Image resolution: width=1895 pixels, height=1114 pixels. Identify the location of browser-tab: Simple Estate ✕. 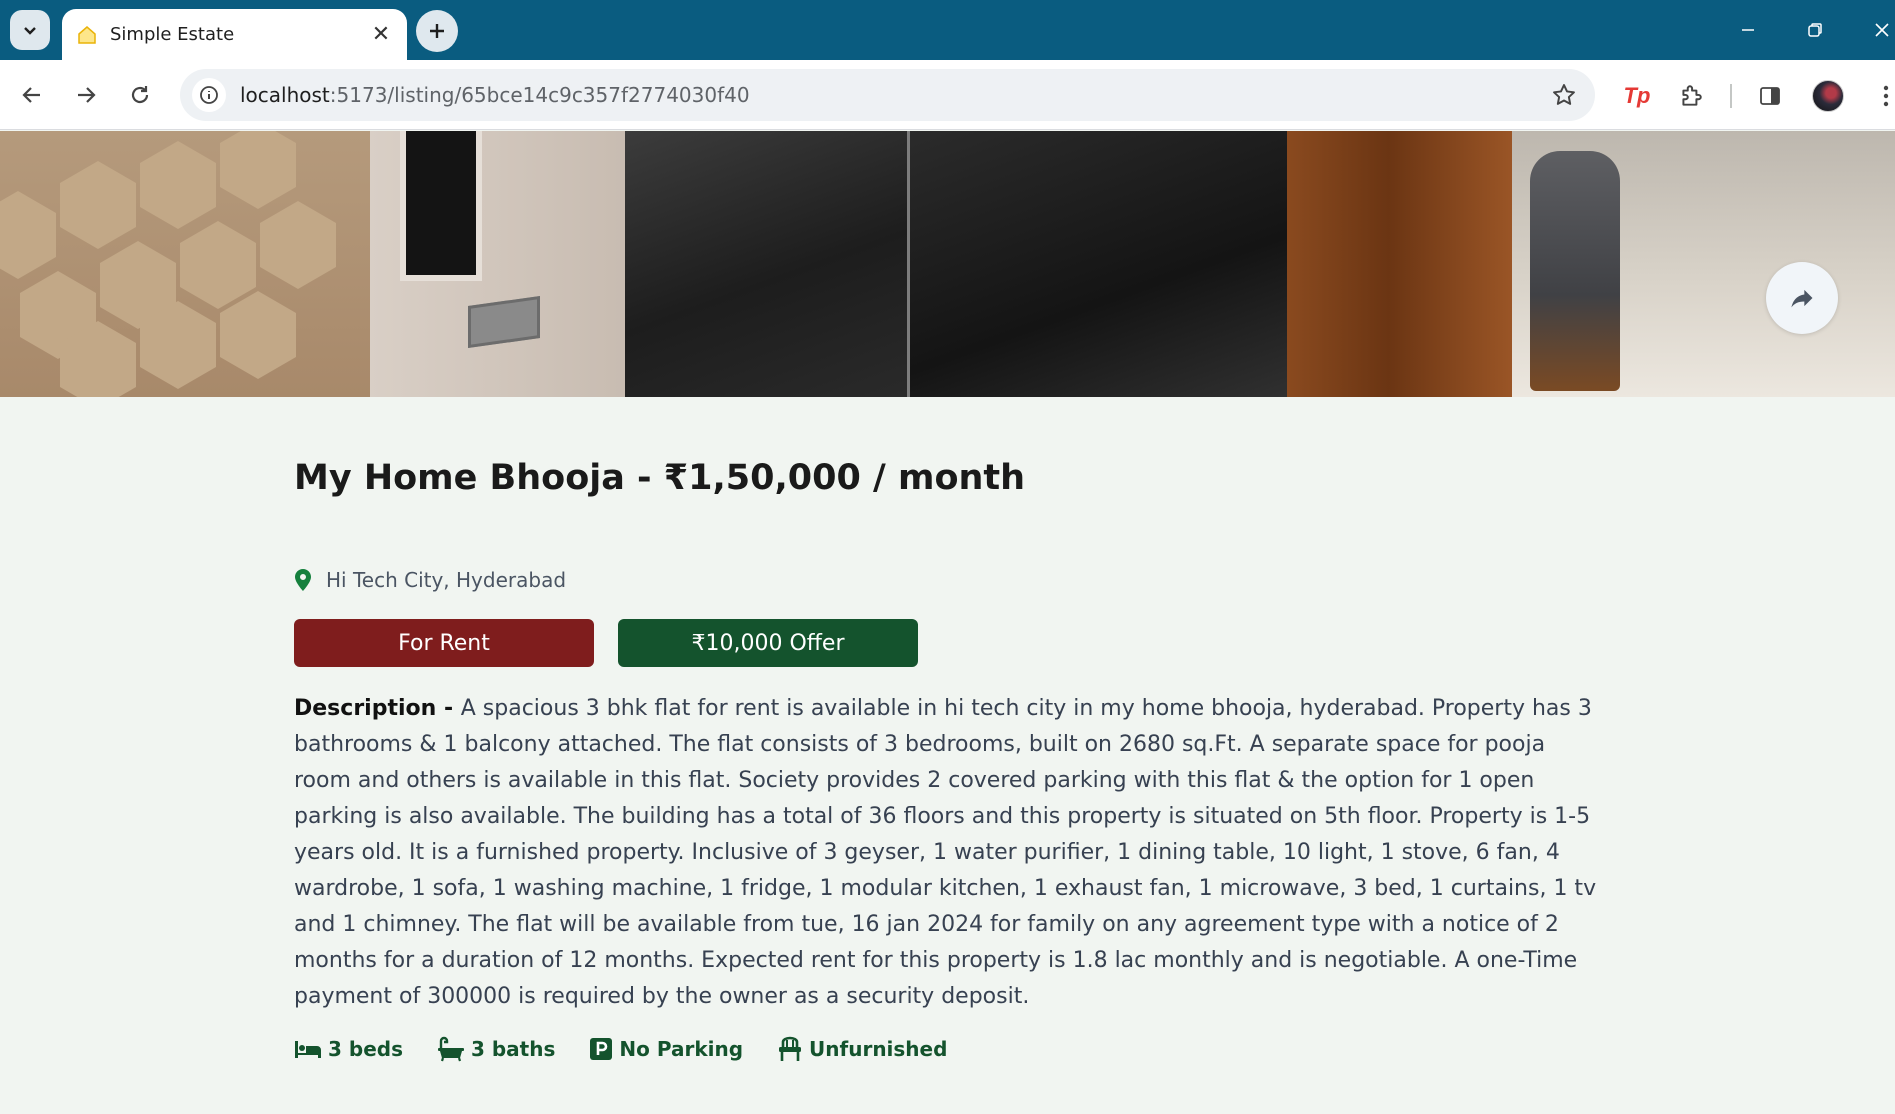
(234, 34).